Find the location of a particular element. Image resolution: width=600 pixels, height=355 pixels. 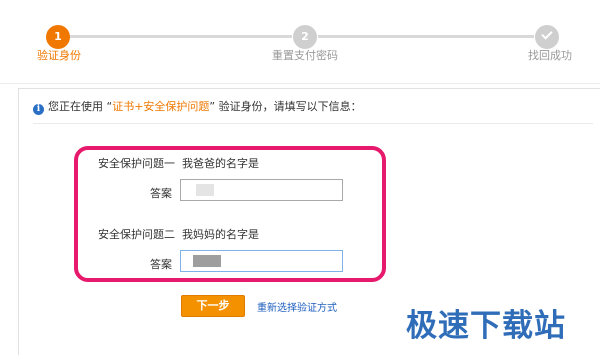

question-1-text: 我爸爸的名字是 is located at coordinates (220, 163).